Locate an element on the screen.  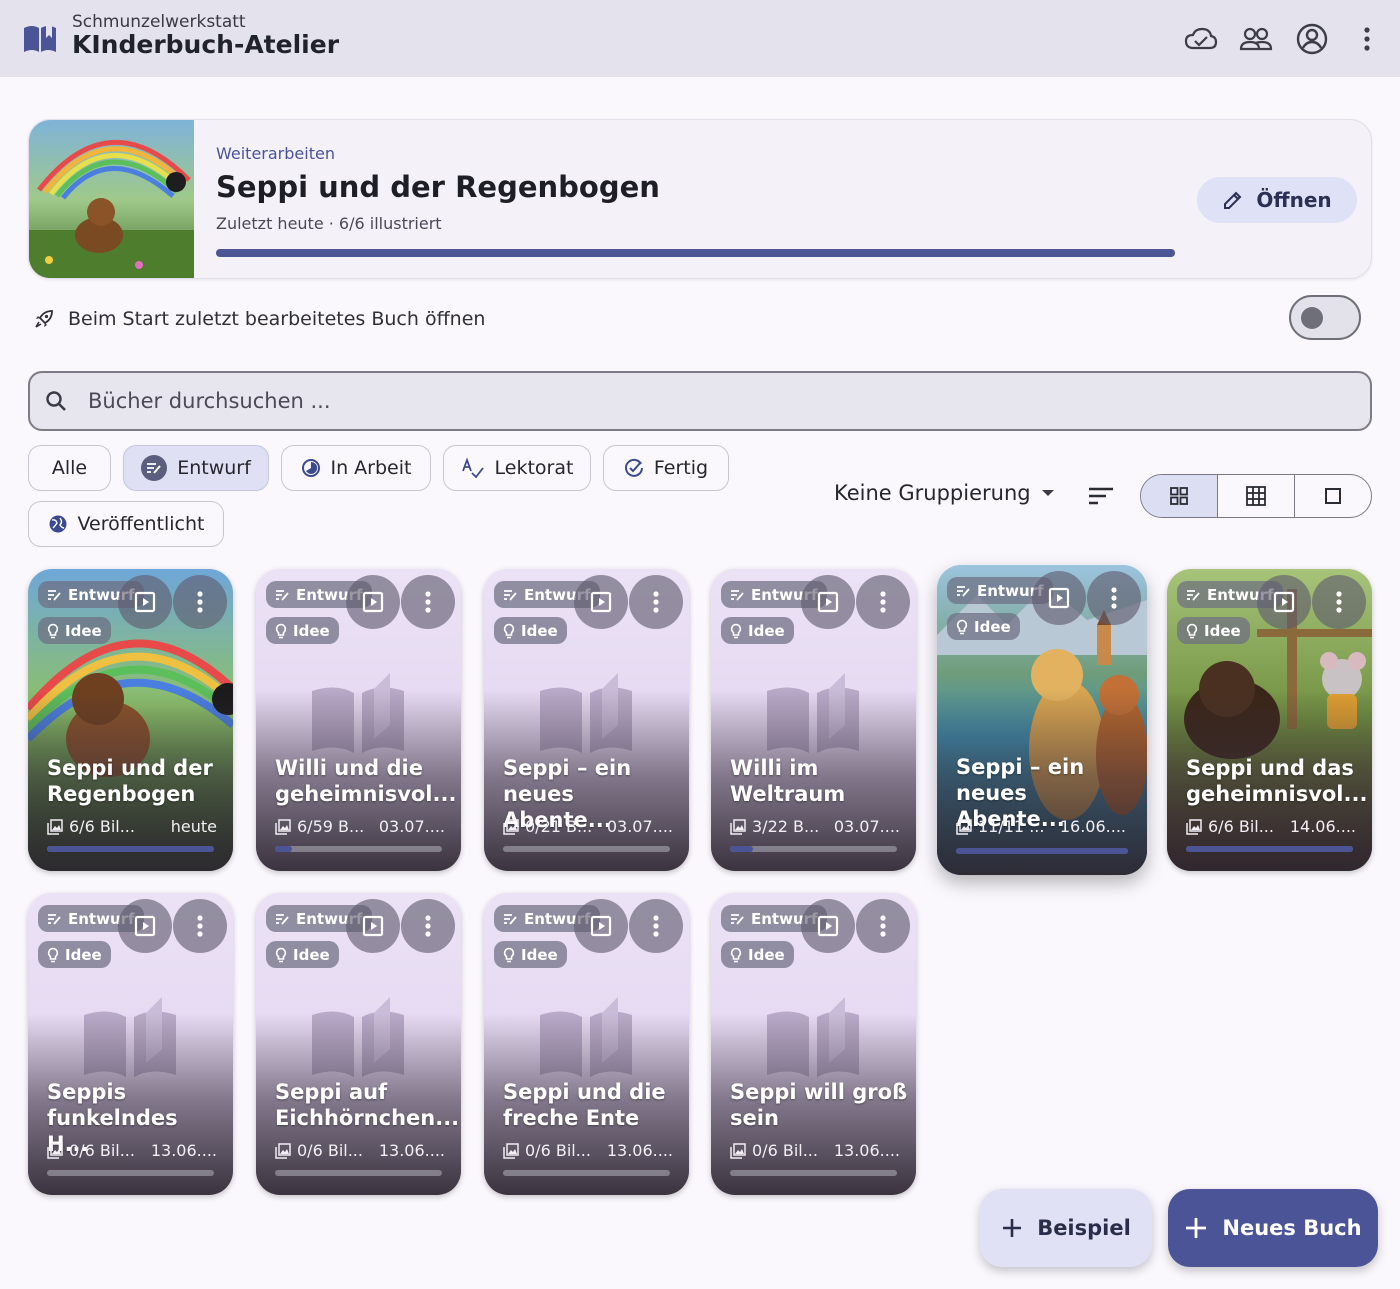
progress-icon is located at coordinates (310, 468).